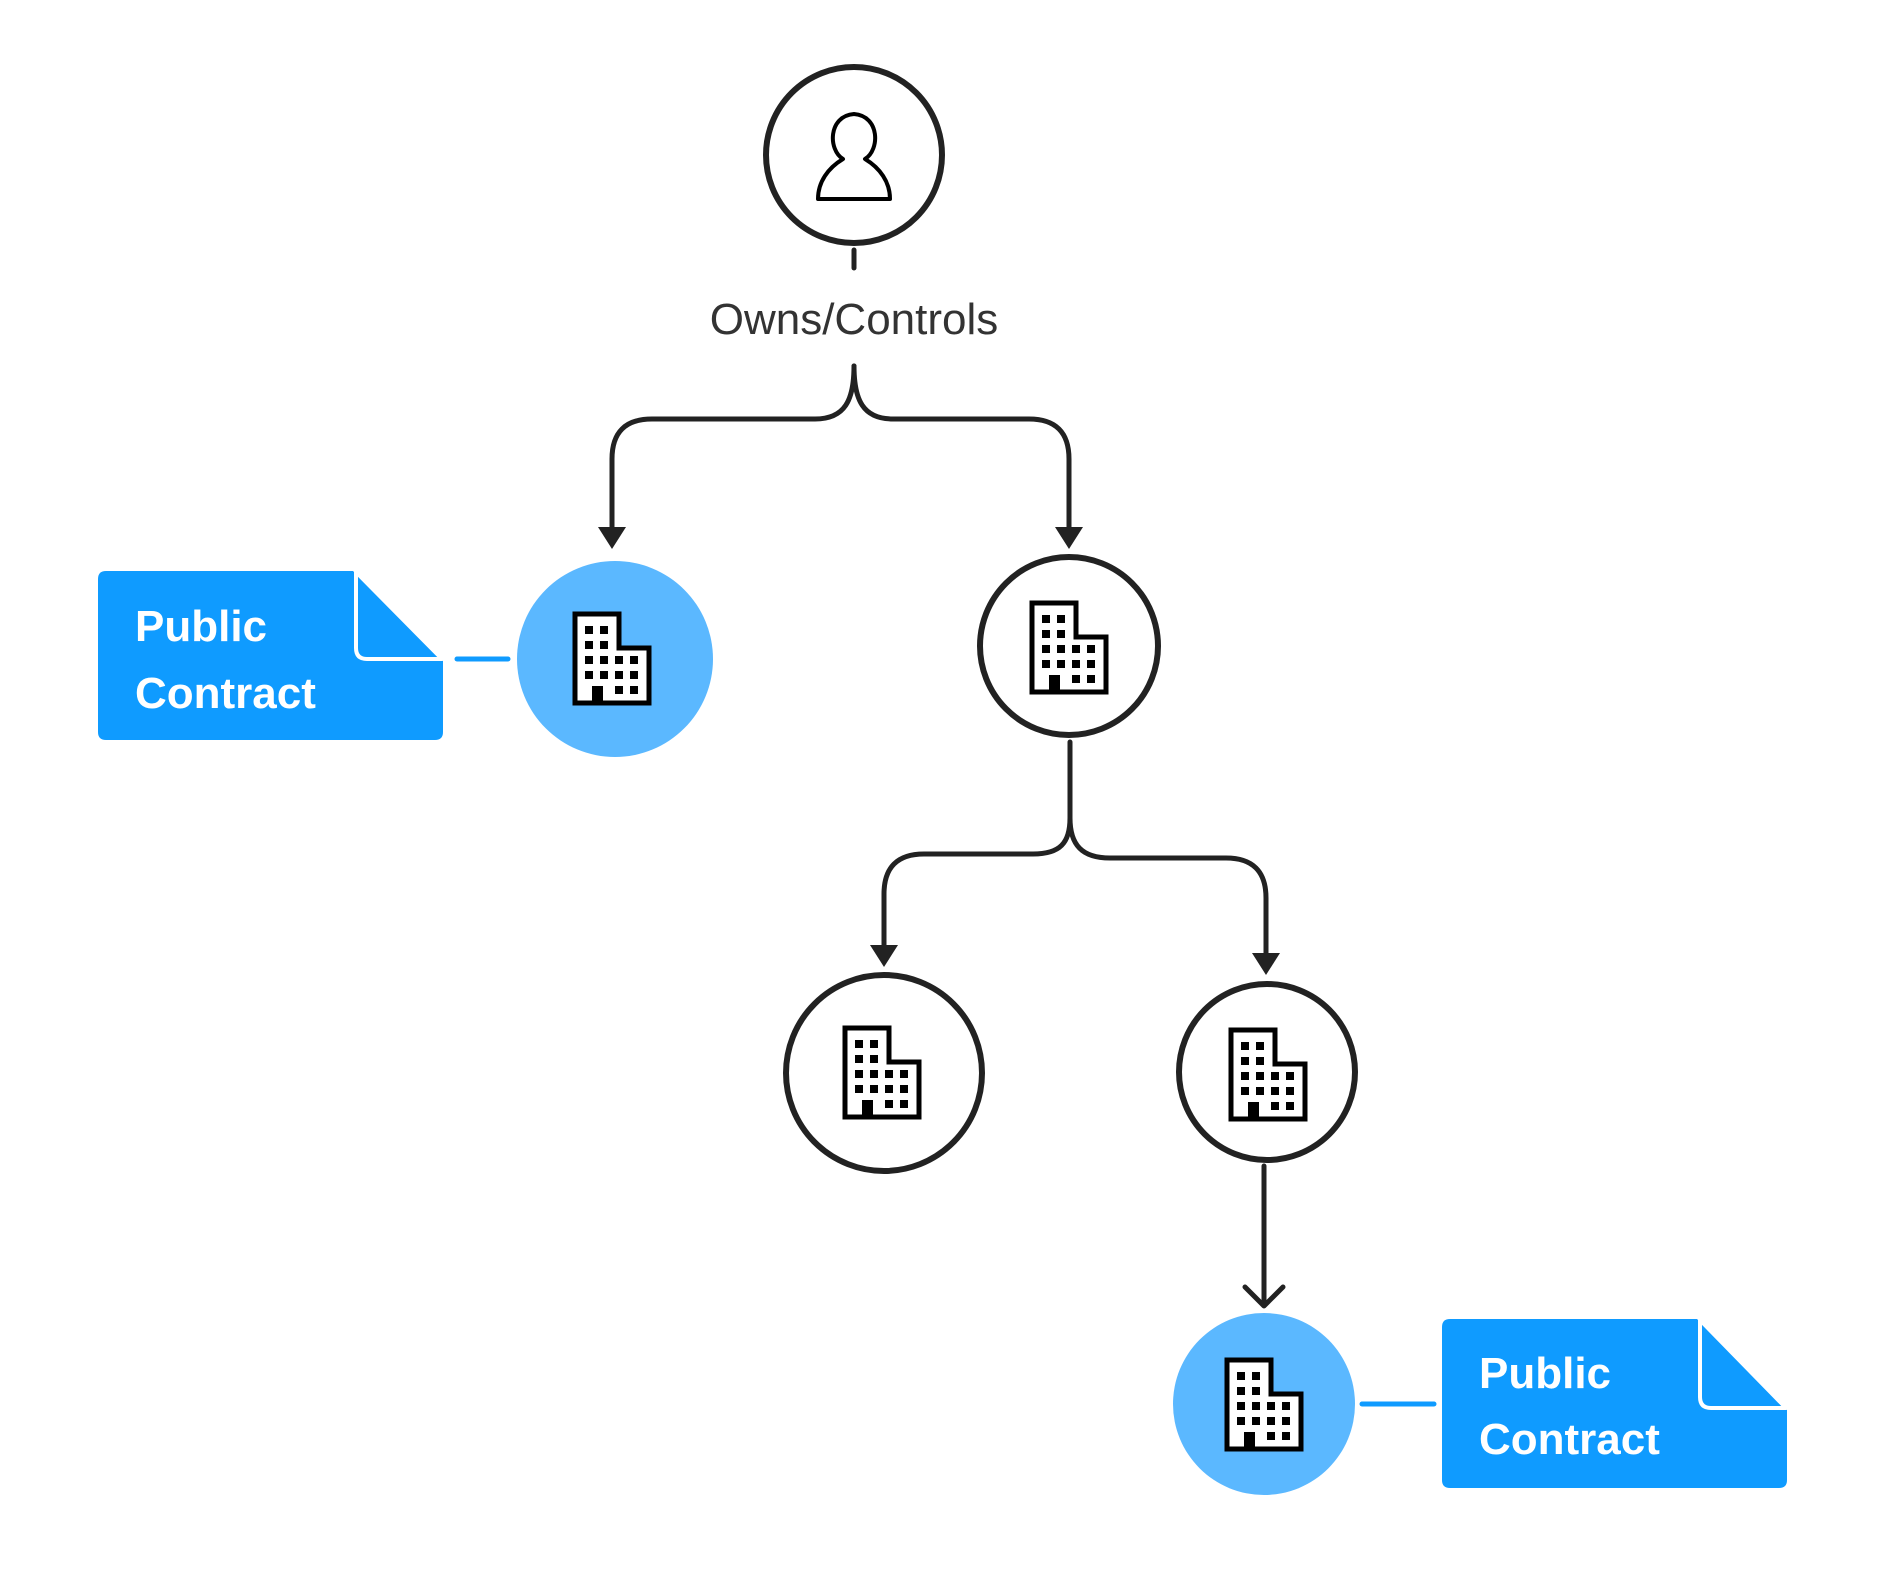  Describe the element at coordinates (1545, 1373) in the screenshot. I see `document-e-line1: Public` at that location.